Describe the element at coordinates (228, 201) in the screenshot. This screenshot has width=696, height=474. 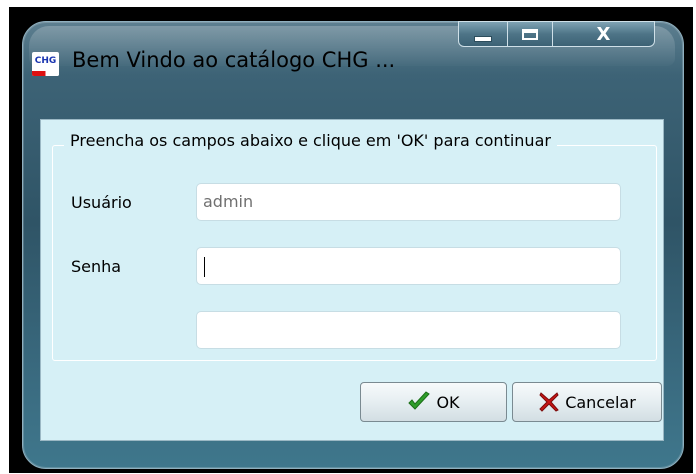
I see `user-input-value: admin` at that location.